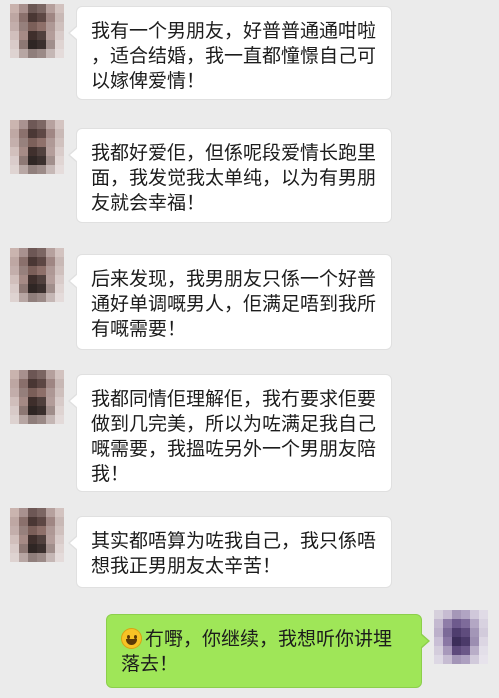 This screenshot has width=499, height=698. I want to click on message-line: 冇嘢，你继续，我想听你讲埋, so click(264, 639).